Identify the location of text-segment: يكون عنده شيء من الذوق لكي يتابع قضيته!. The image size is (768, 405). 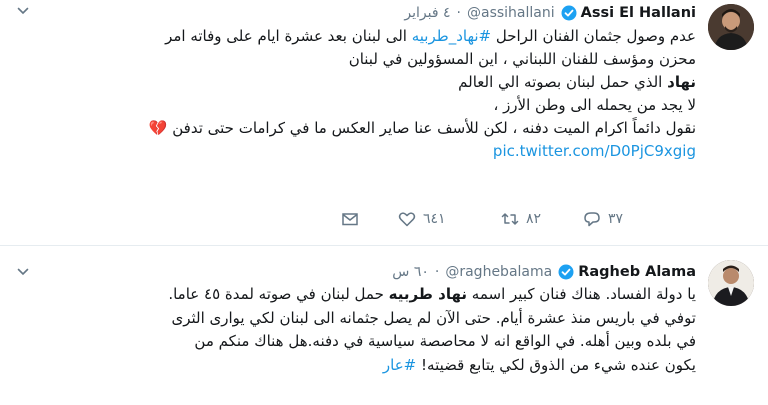
(556, 364).